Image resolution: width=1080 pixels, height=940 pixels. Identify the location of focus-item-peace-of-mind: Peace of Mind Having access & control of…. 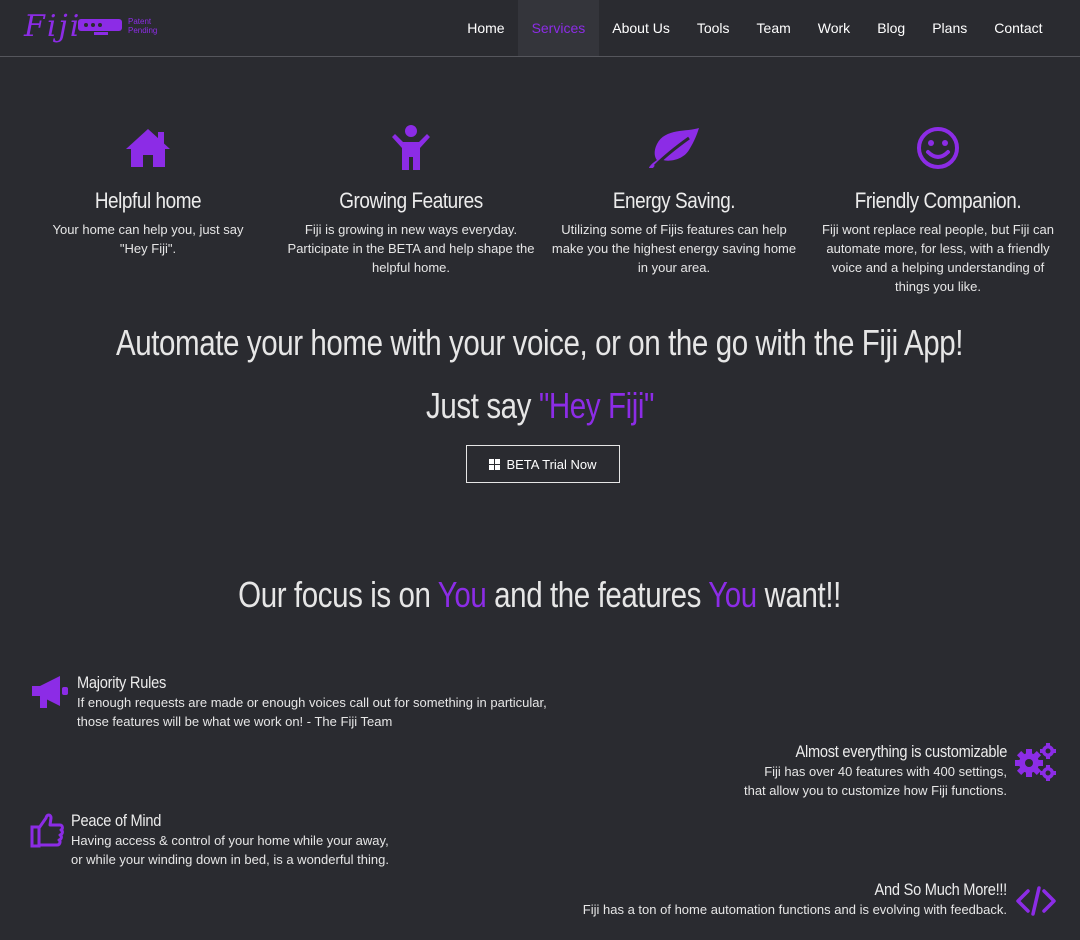
(271, 840).